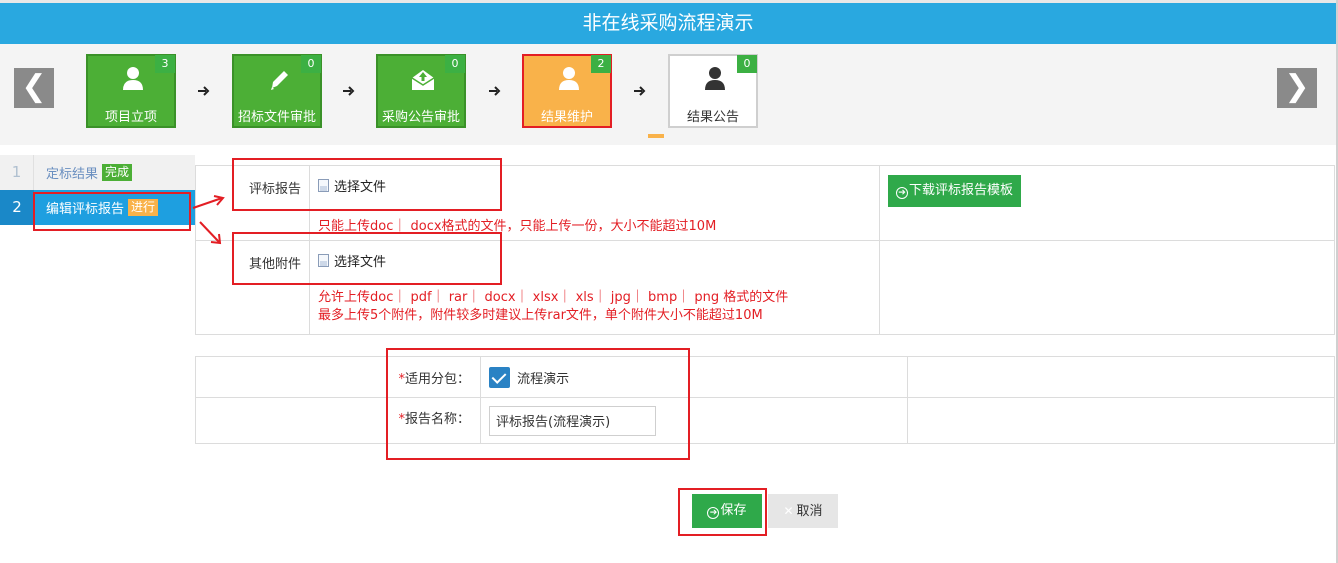 The height and width of the screenshot is (563, 1338). Describe the element at coordinates (437, 419) in the screenshot. I see `report-name-label: 报告名称：` at that location.